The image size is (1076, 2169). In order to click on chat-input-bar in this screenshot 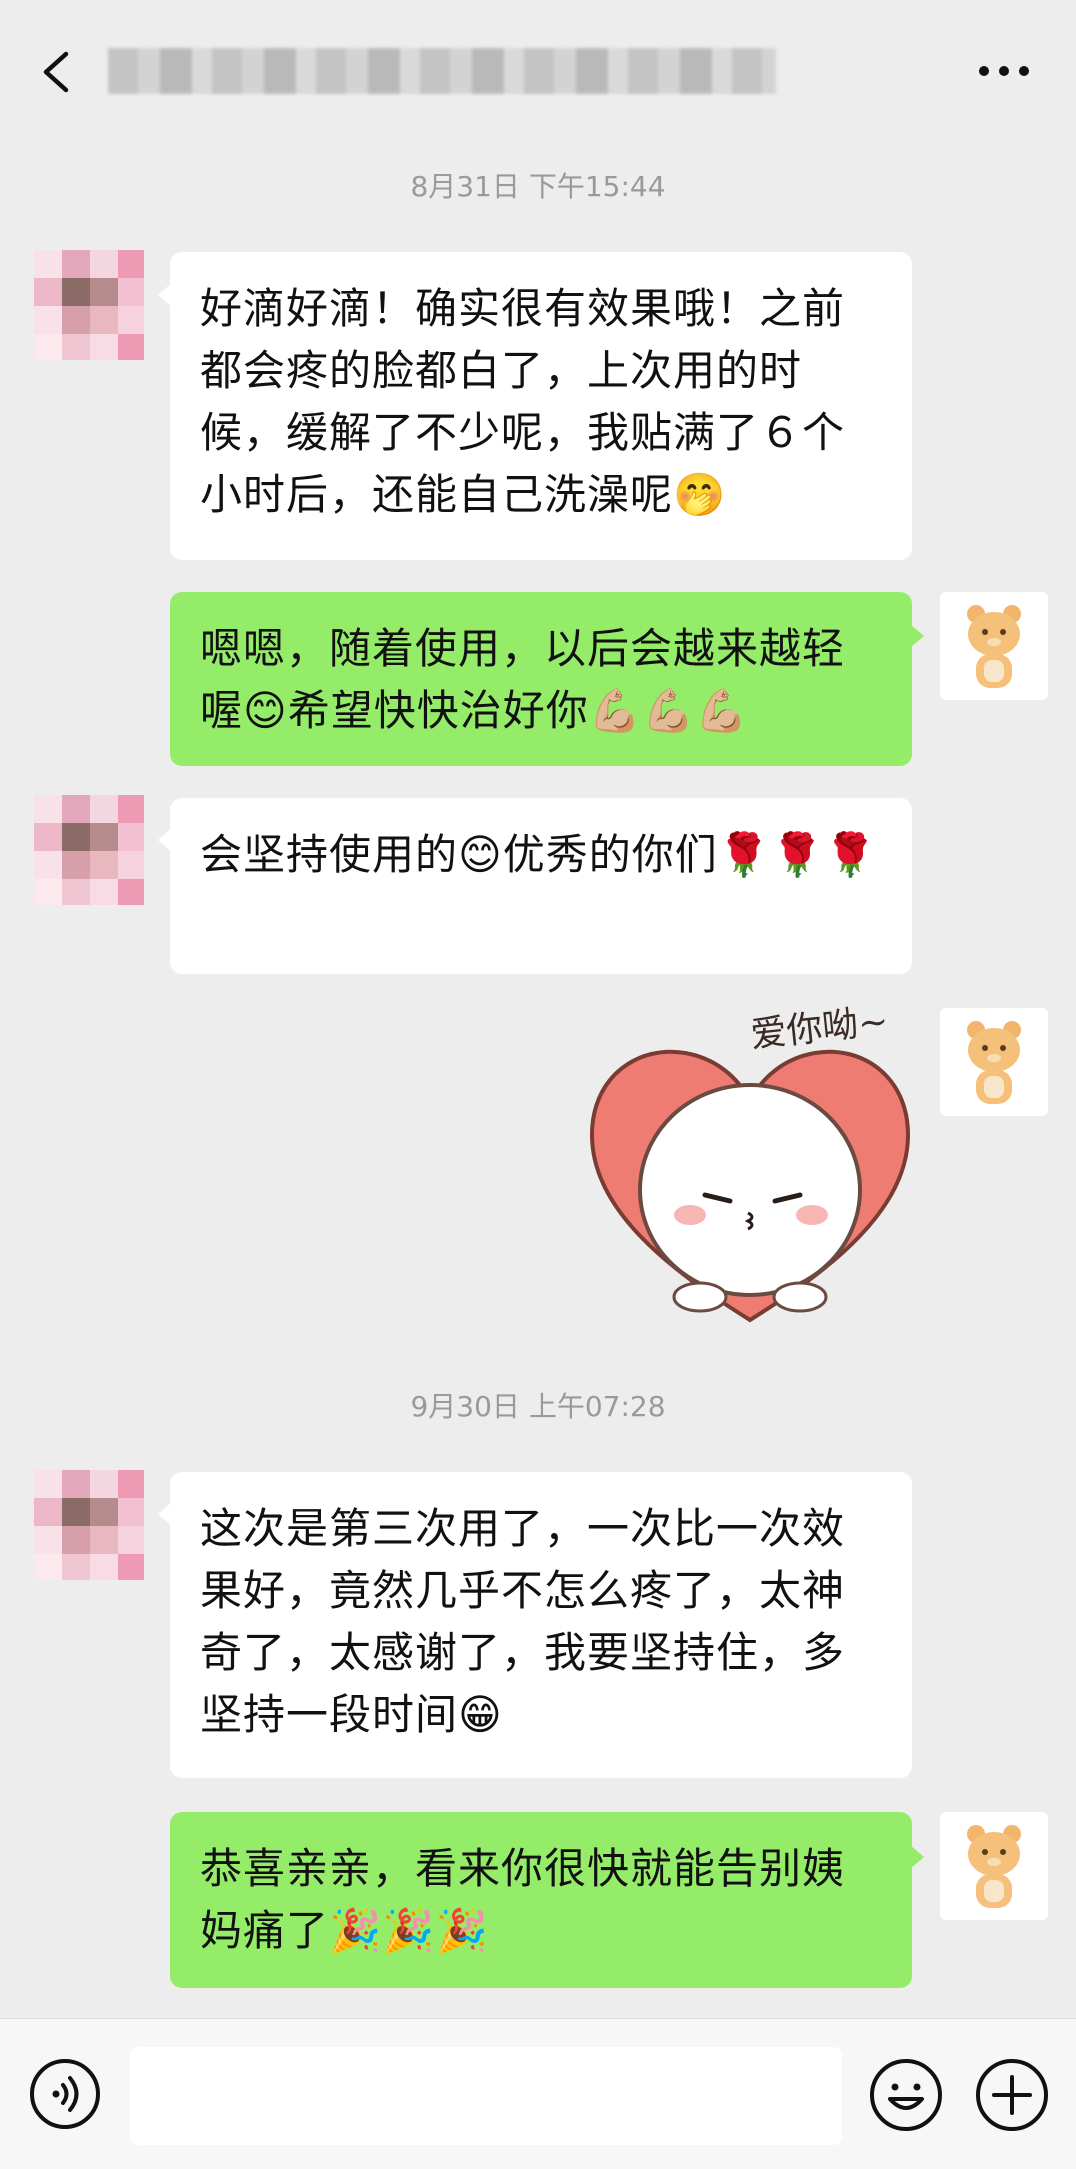, I will do `click(538, 2093)`.